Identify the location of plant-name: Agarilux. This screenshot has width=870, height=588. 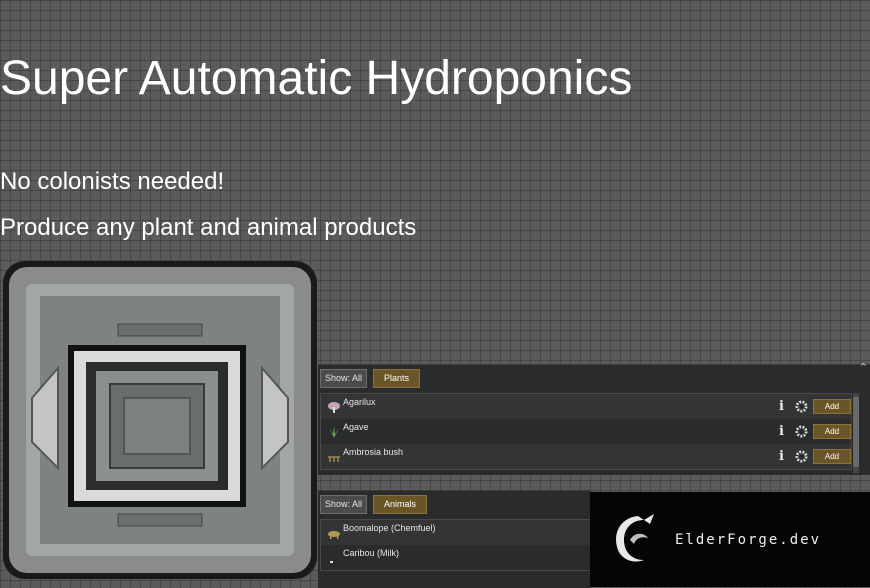
(359, 402).